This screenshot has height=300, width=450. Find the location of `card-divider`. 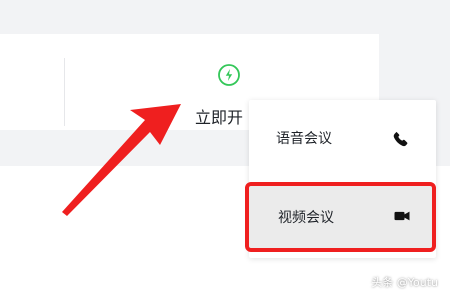

card-divider is located at coordinates (64, 92).